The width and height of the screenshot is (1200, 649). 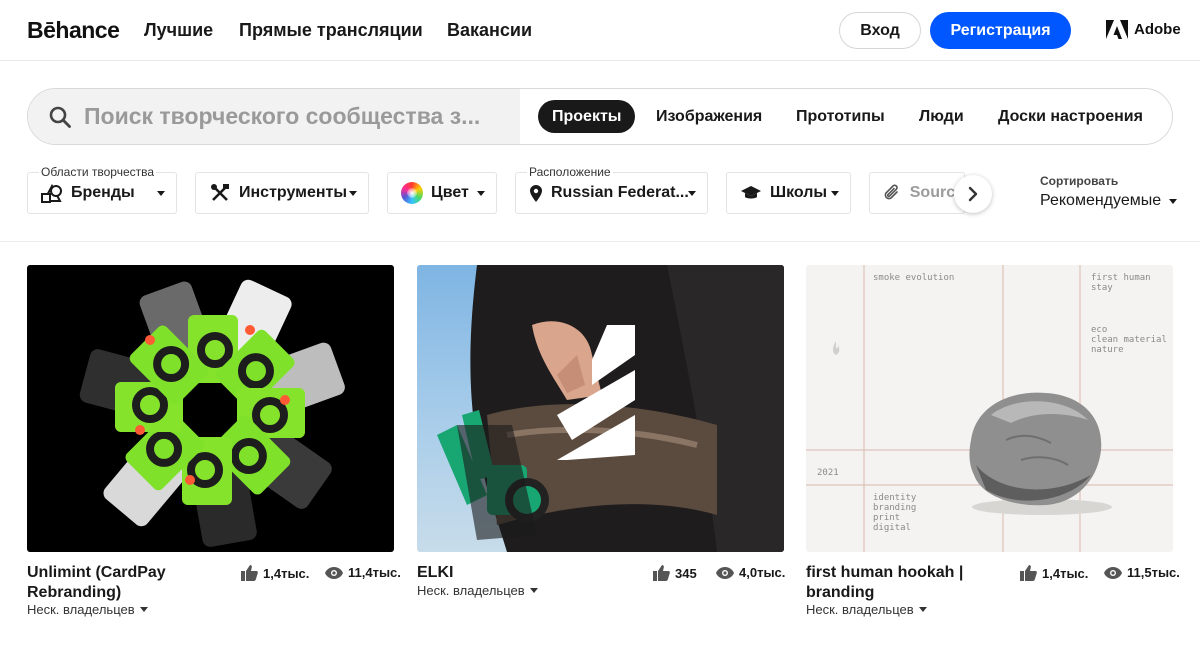 What do you see at coordinates (52, 193) in the screenshot?
I see `creative-fields-icon` at bounding box center [52, 193].